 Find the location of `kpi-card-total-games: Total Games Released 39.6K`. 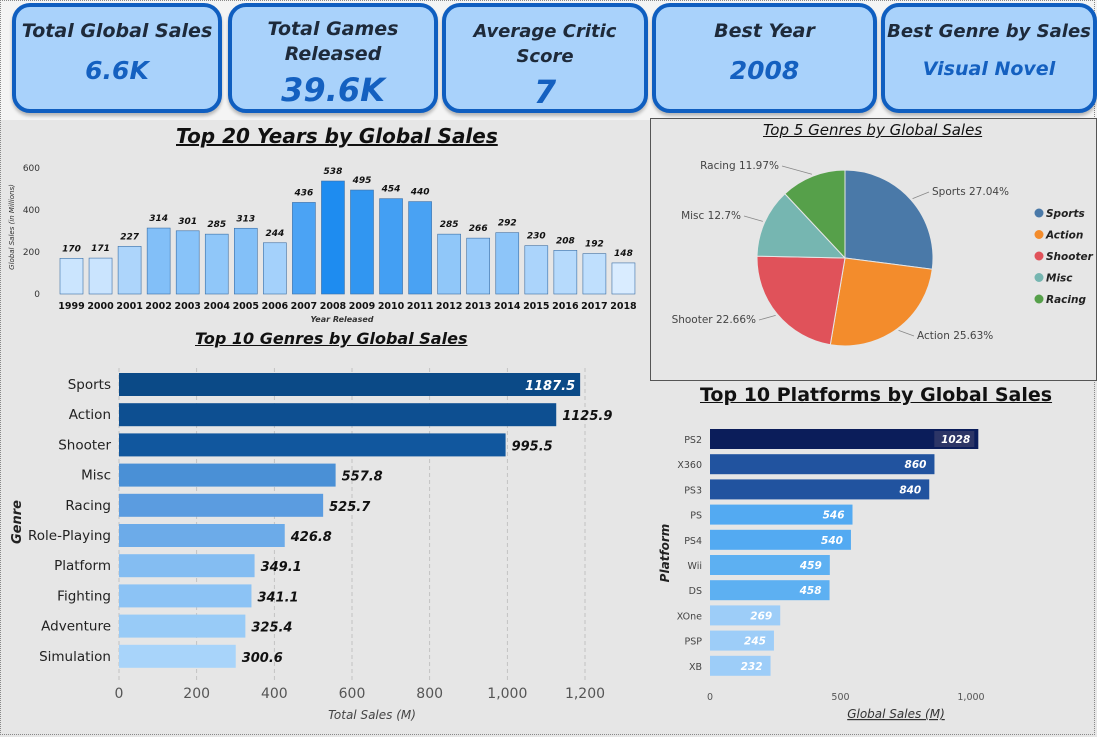

kpi-card-total-games: Total Games Released 39.6K is located at coordinates (333, 58).